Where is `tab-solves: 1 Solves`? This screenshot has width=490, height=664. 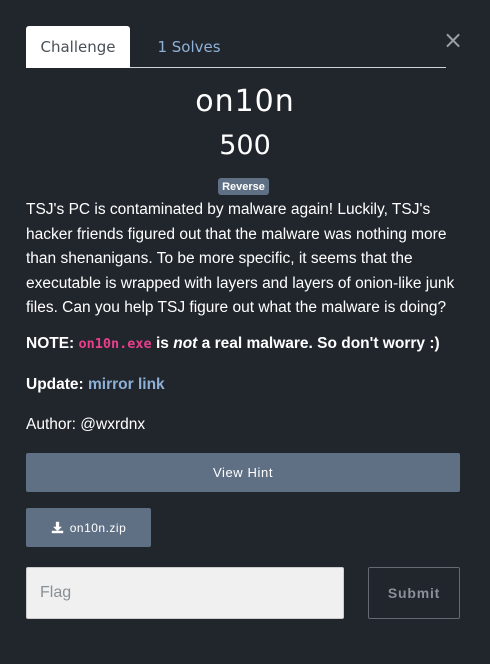
tab-solves: 1 Solves is located at coordinates (189, 47).